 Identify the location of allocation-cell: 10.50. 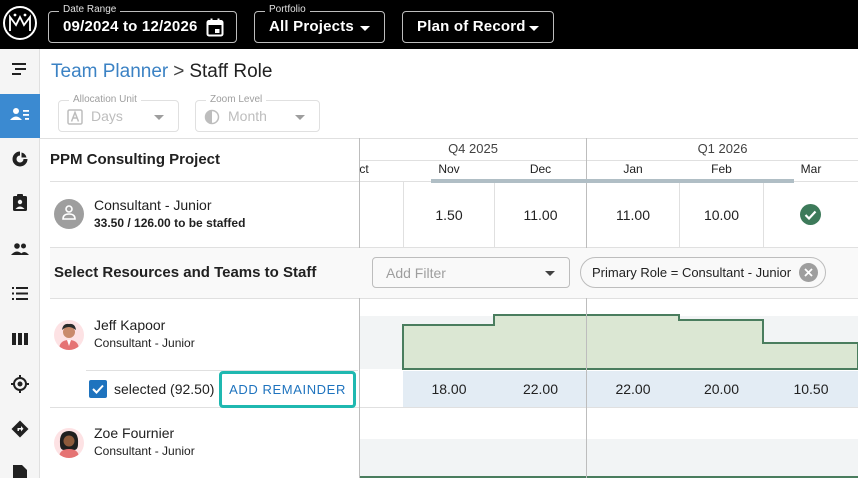
(811, 389).